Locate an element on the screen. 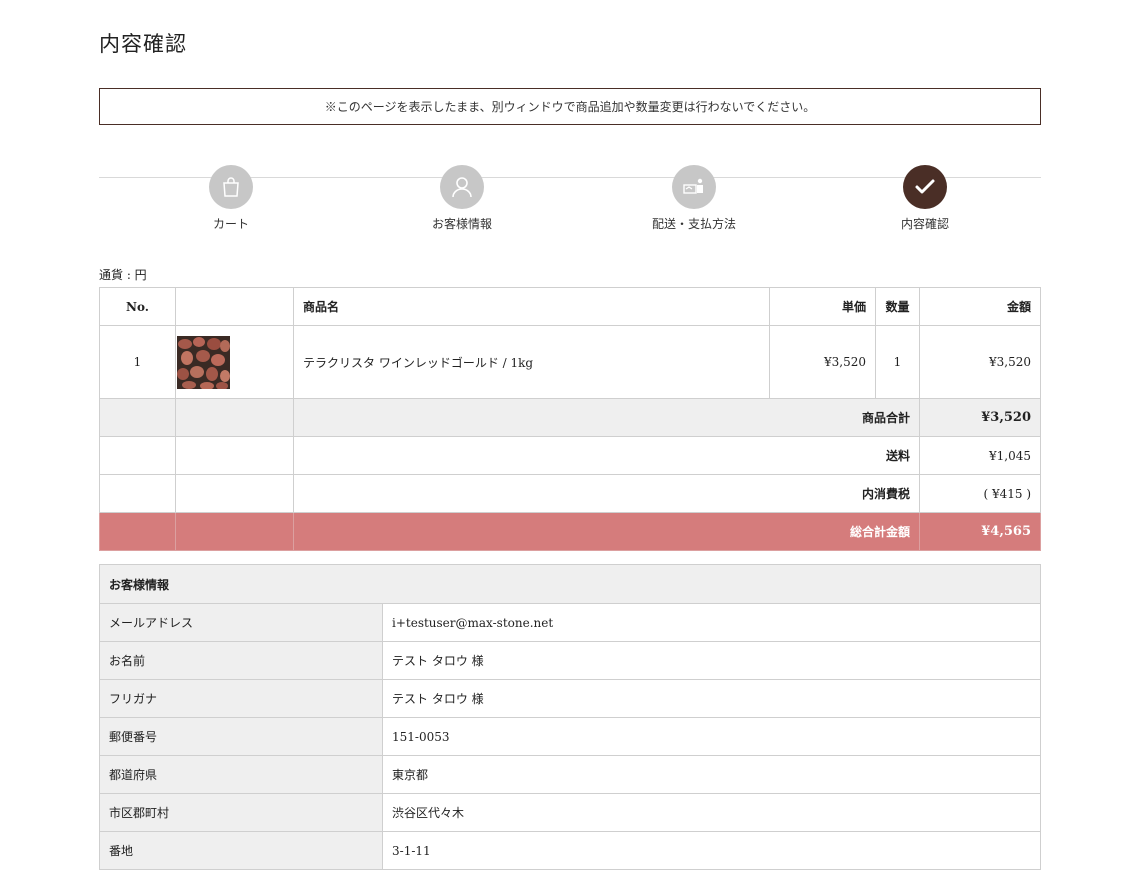 This screenshot has height=870, width=1140. field-label: 郵便番号 is located at coordinates (241, 736).